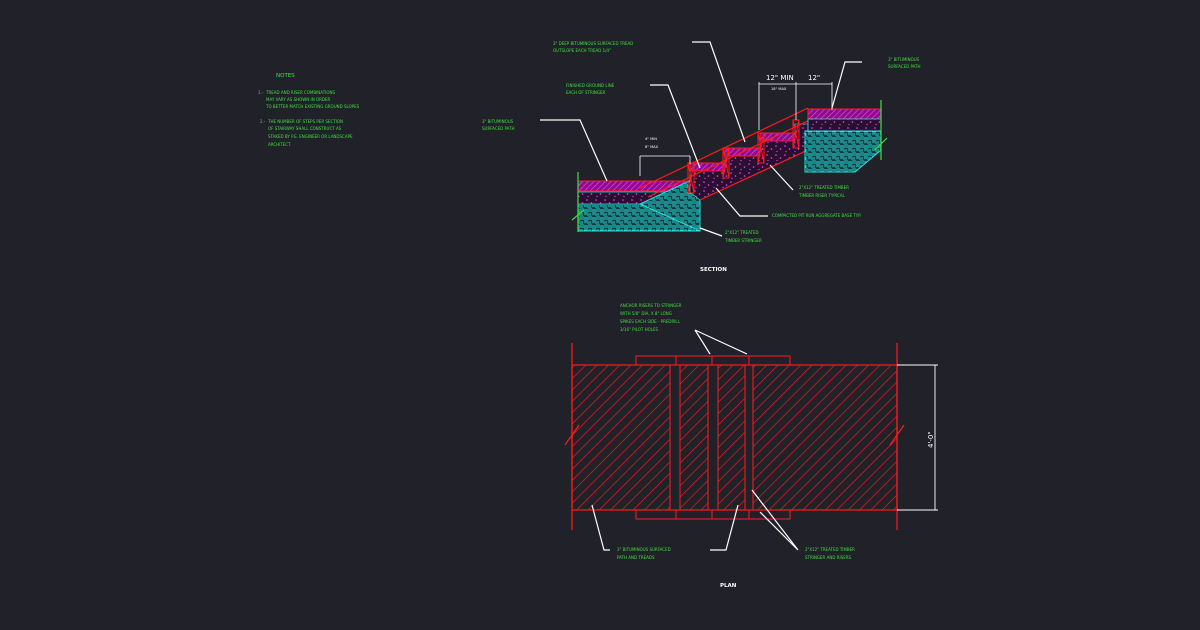 The height and width of the screenshot is (630, 1200). What do you see at coordinates (844, 114) in the screenshot?
I see `upper-surfaced-path` at bounding box center [844, 114].